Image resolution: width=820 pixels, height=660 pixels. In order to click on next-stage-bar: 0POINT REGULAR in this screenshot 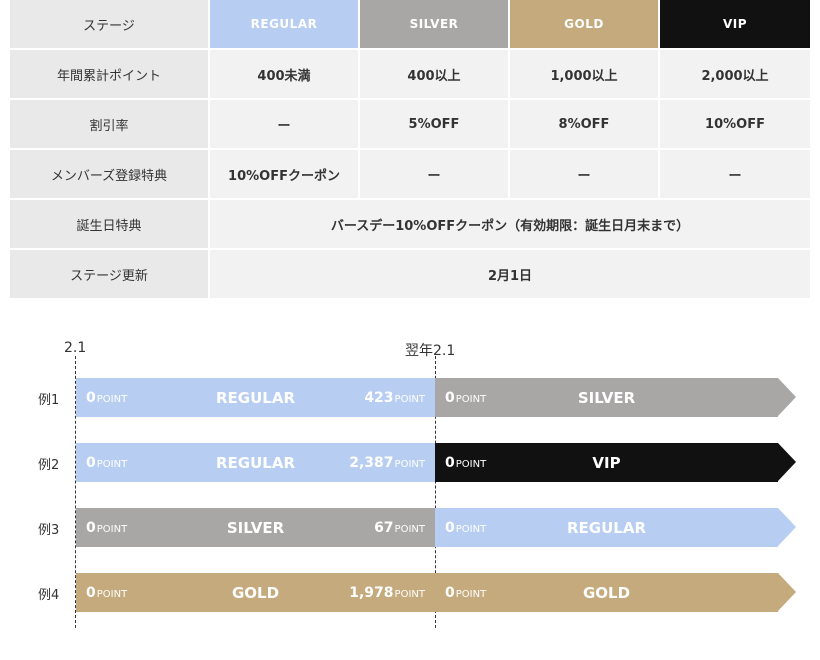, I will do `click(606, 527)`.